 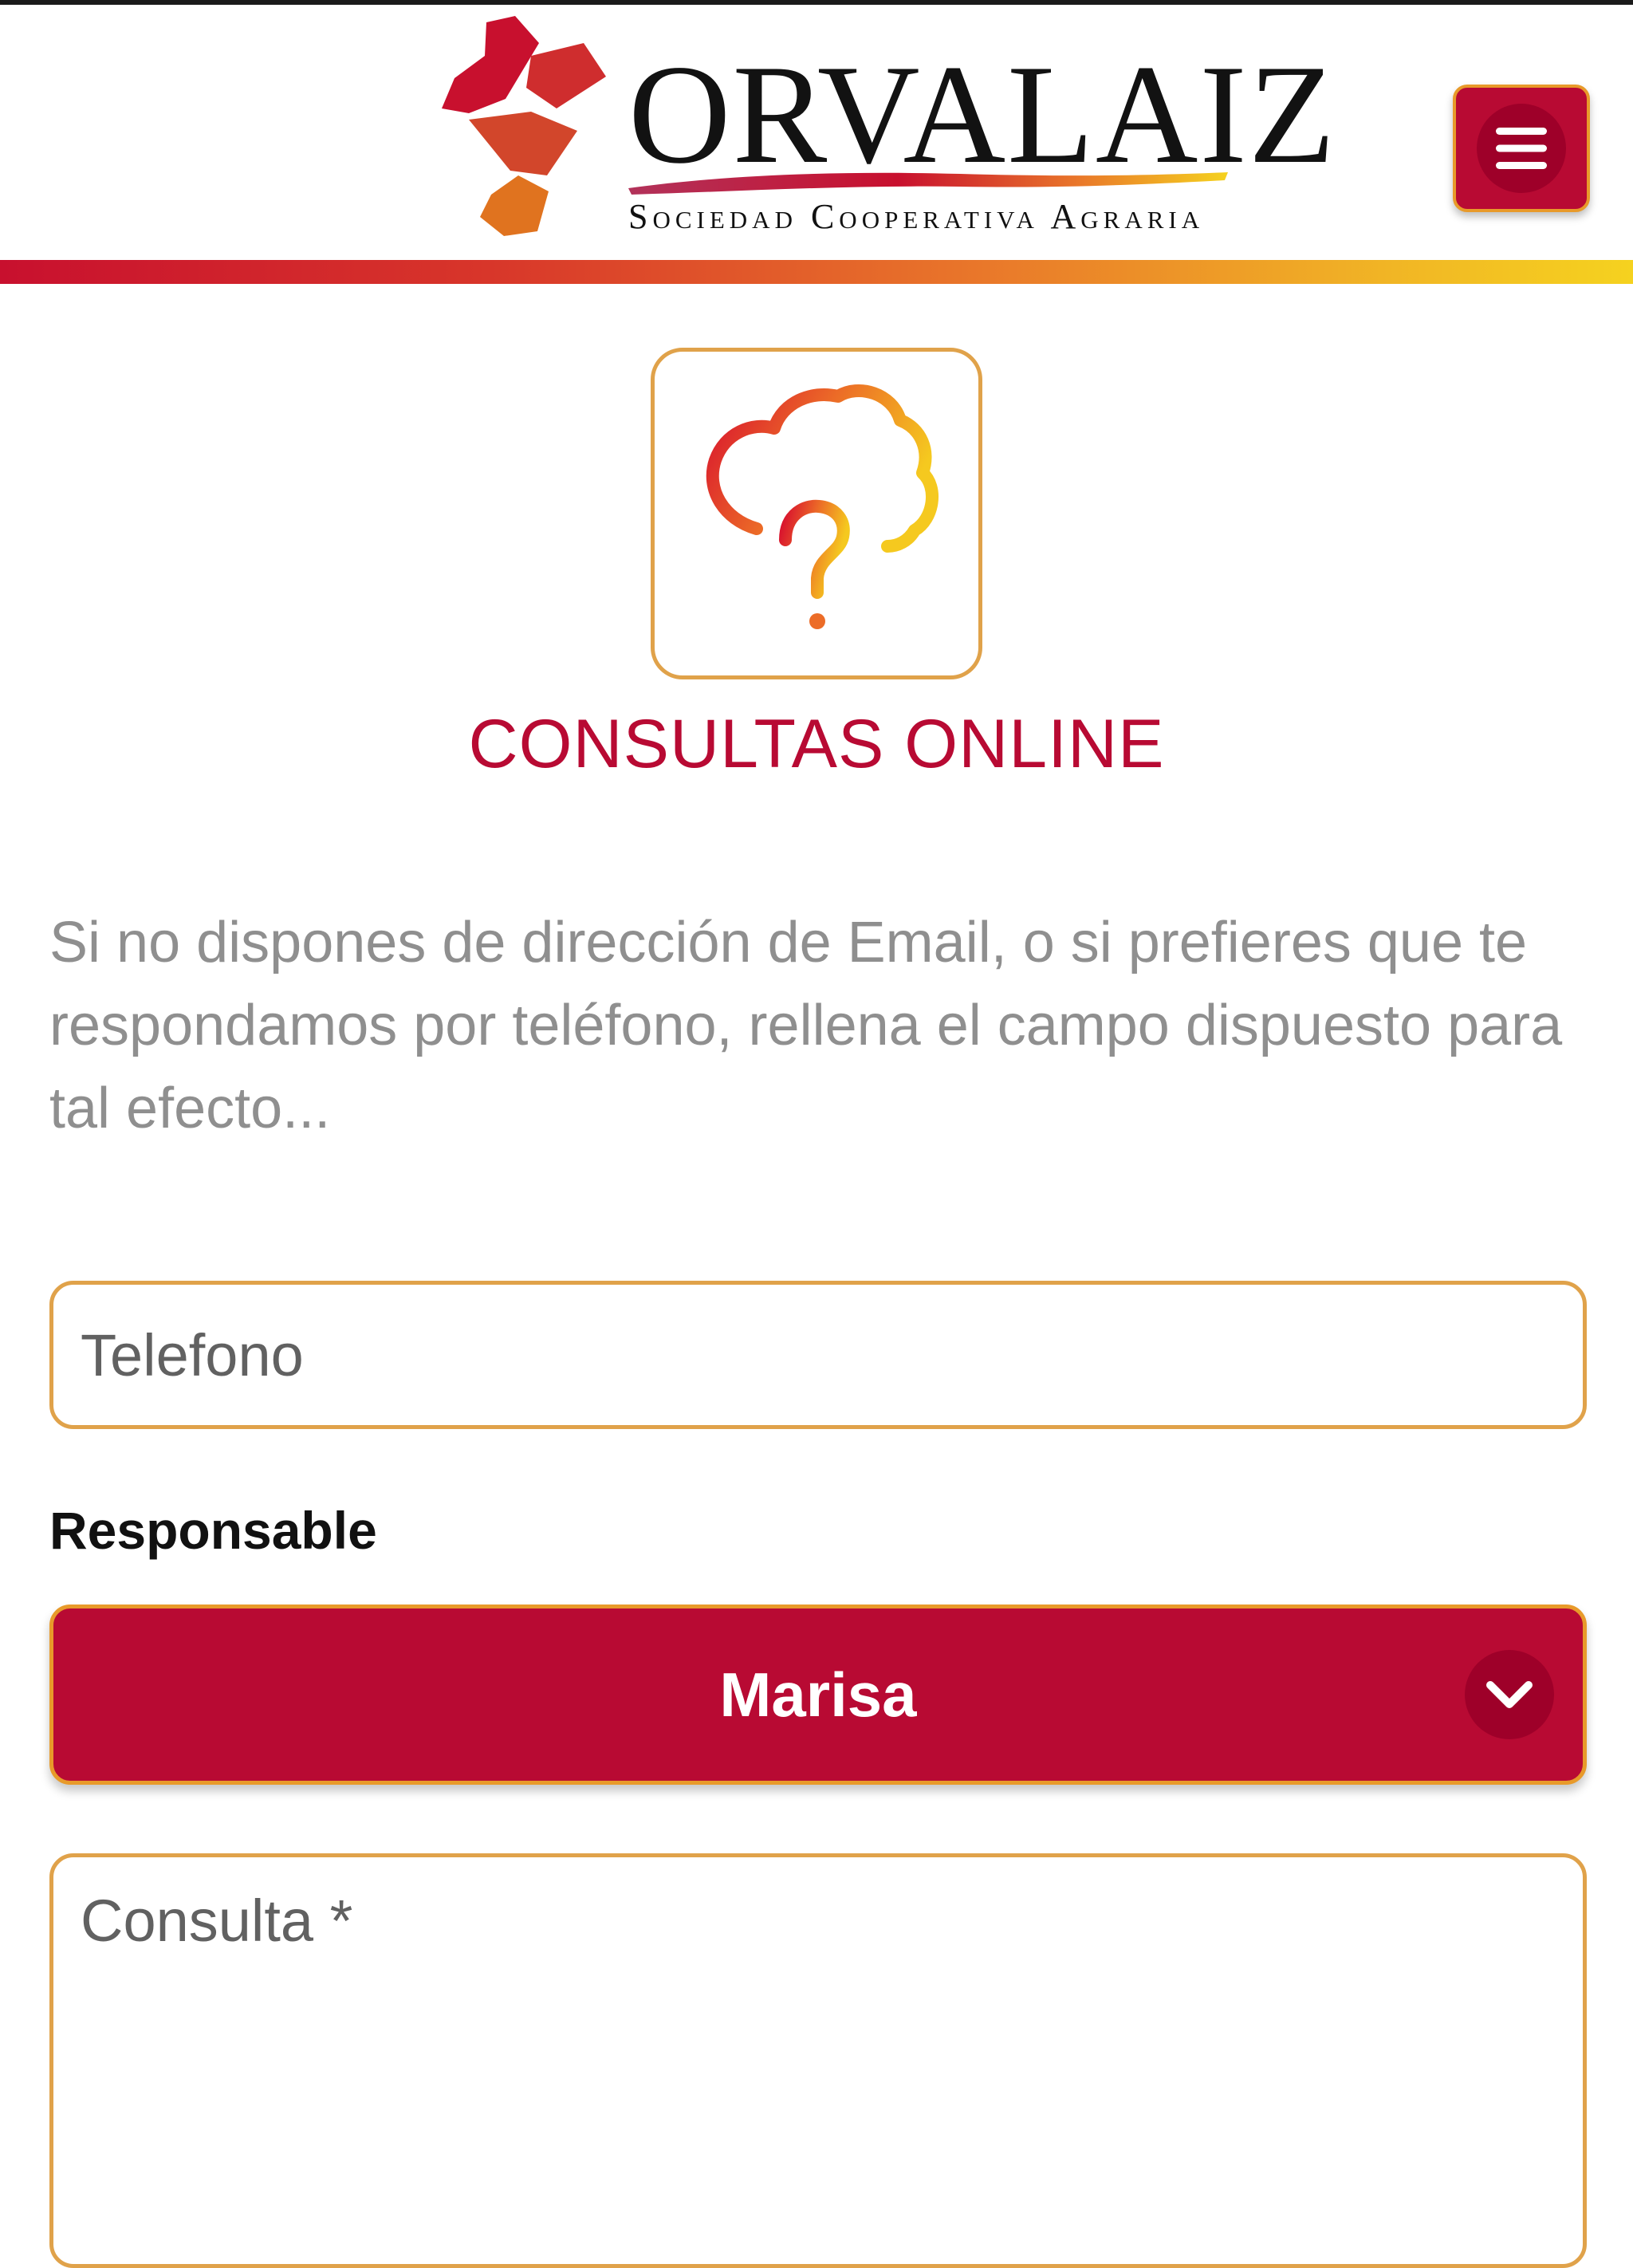 I want to click on page-title: CONSULTAS ONLINE, so click(x=816, y=744).